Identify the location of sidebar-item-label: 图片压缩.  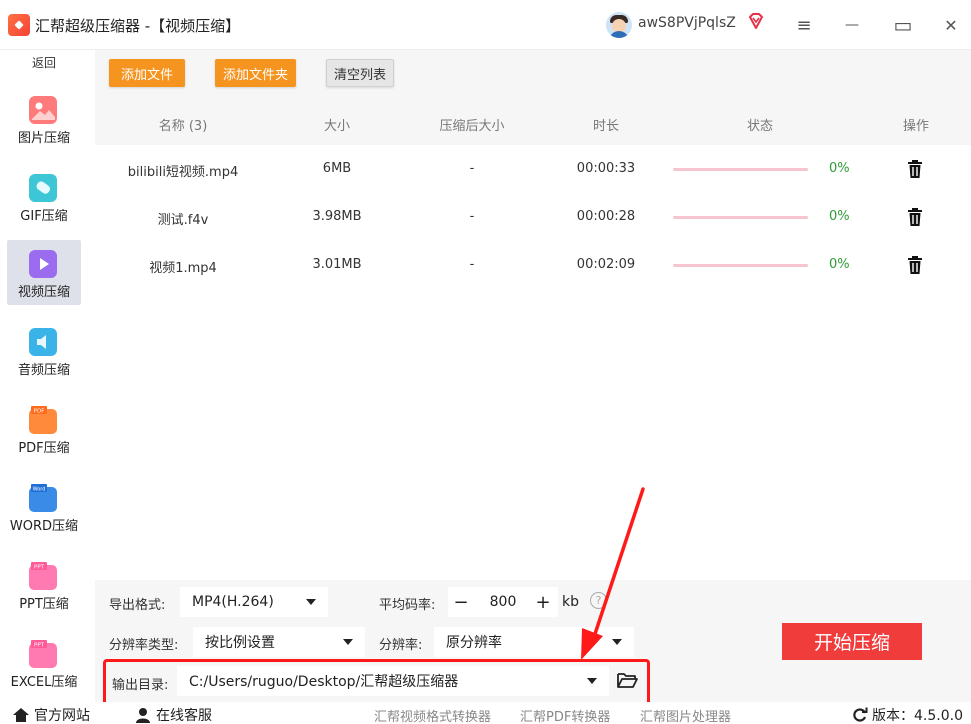
(43, 138).